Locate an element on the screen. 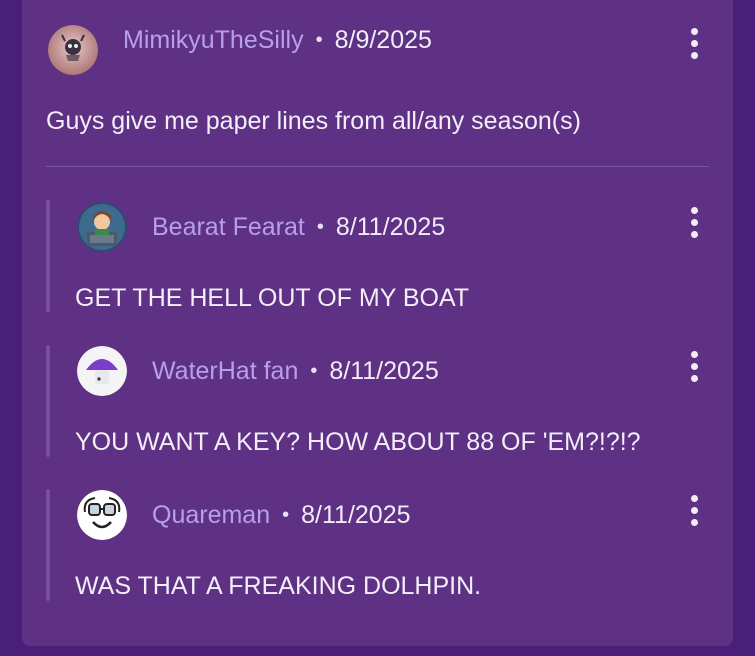  username: MimikyuTheSilly is located at coordinates (213, 40).